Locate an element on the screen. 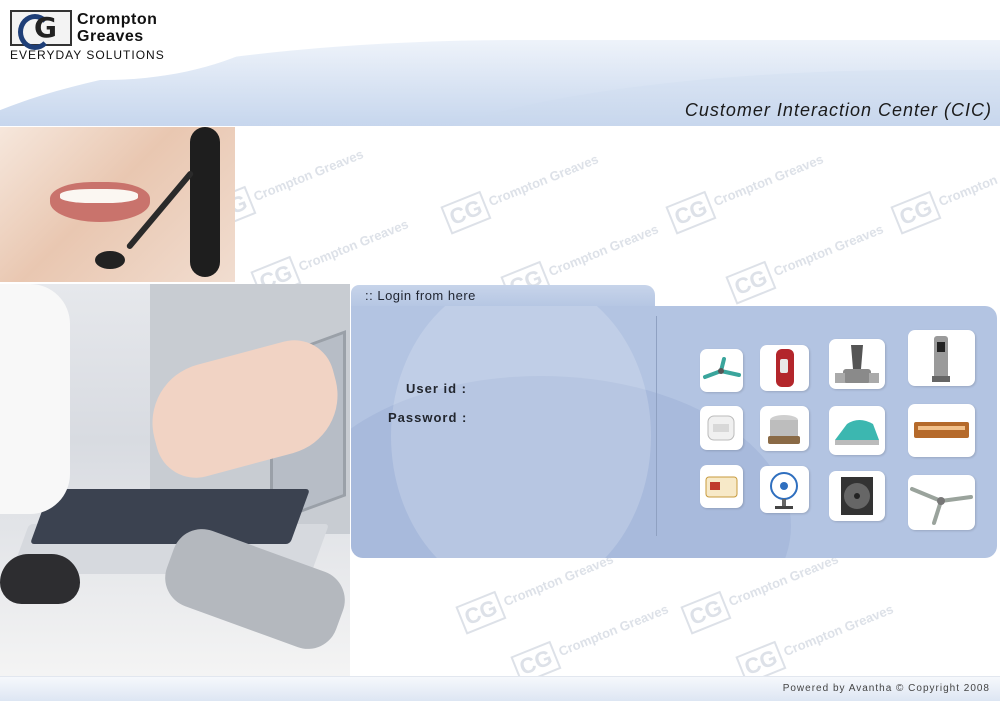  product-tile-room-heater is located at coordinates (941, 430).